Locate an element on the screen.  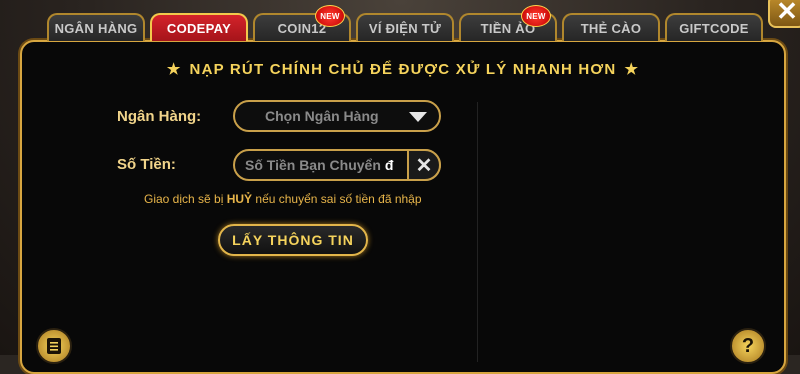
hint-text-after: nếu chuyển sai số tiền đã nhập is located at coordinates (337, 199).